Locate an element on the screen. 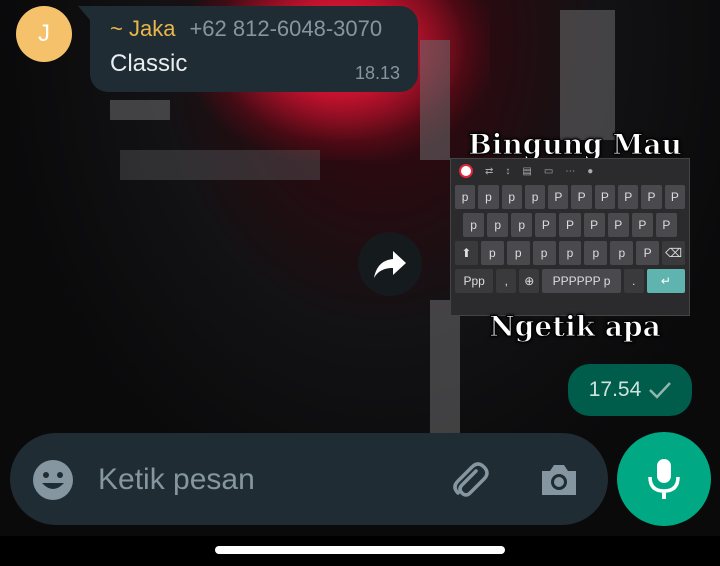  emoji-icon is located at coordinates (53, 480).